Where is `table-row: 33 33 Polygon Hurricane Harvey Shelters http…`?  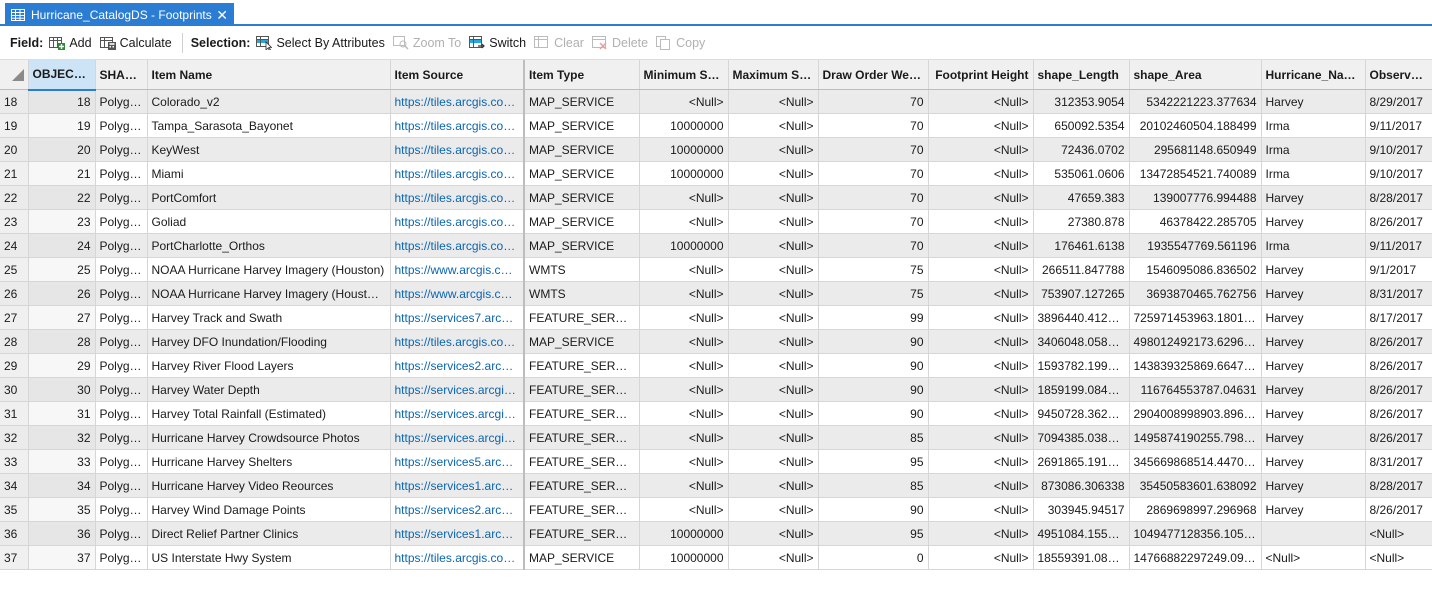 table-row: 33 33 Polygon Hurricane Harvey Shelters http… is located at coordinates (716, 461).